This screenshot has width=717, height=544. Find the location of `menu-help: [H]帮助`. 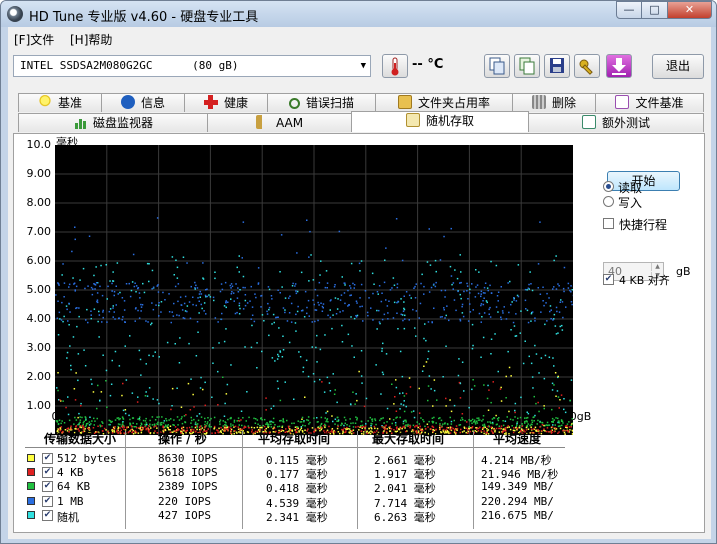

menu-help: [H]帮助 is located at coordinates (91, 39).